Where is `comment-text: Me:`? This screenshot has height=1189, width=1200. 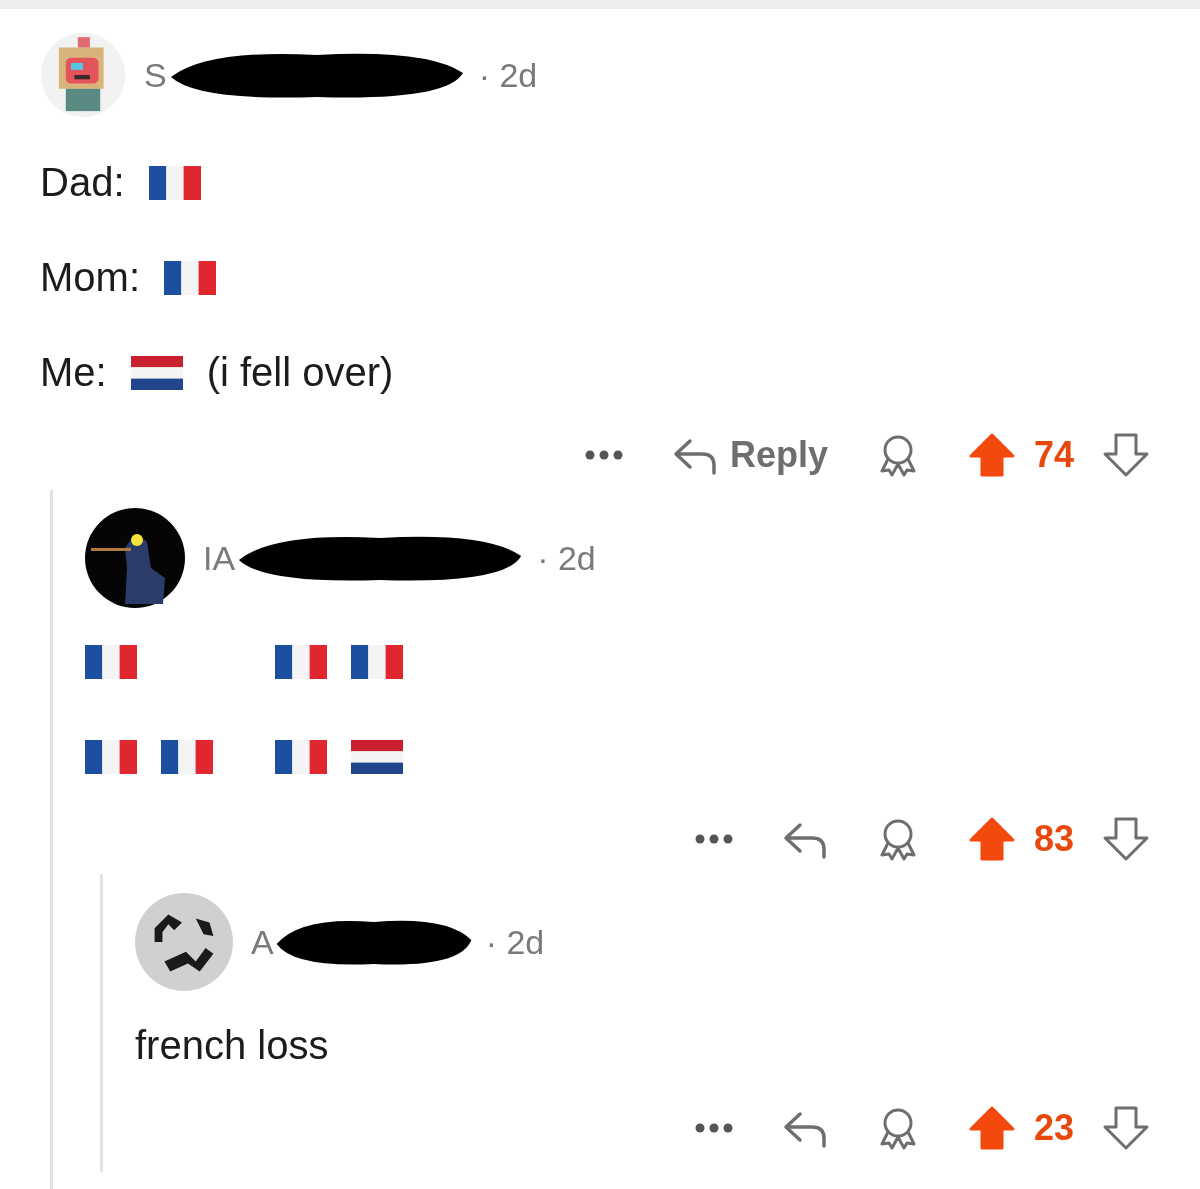
comment-text: Me: is located at coordinates (73, 372).